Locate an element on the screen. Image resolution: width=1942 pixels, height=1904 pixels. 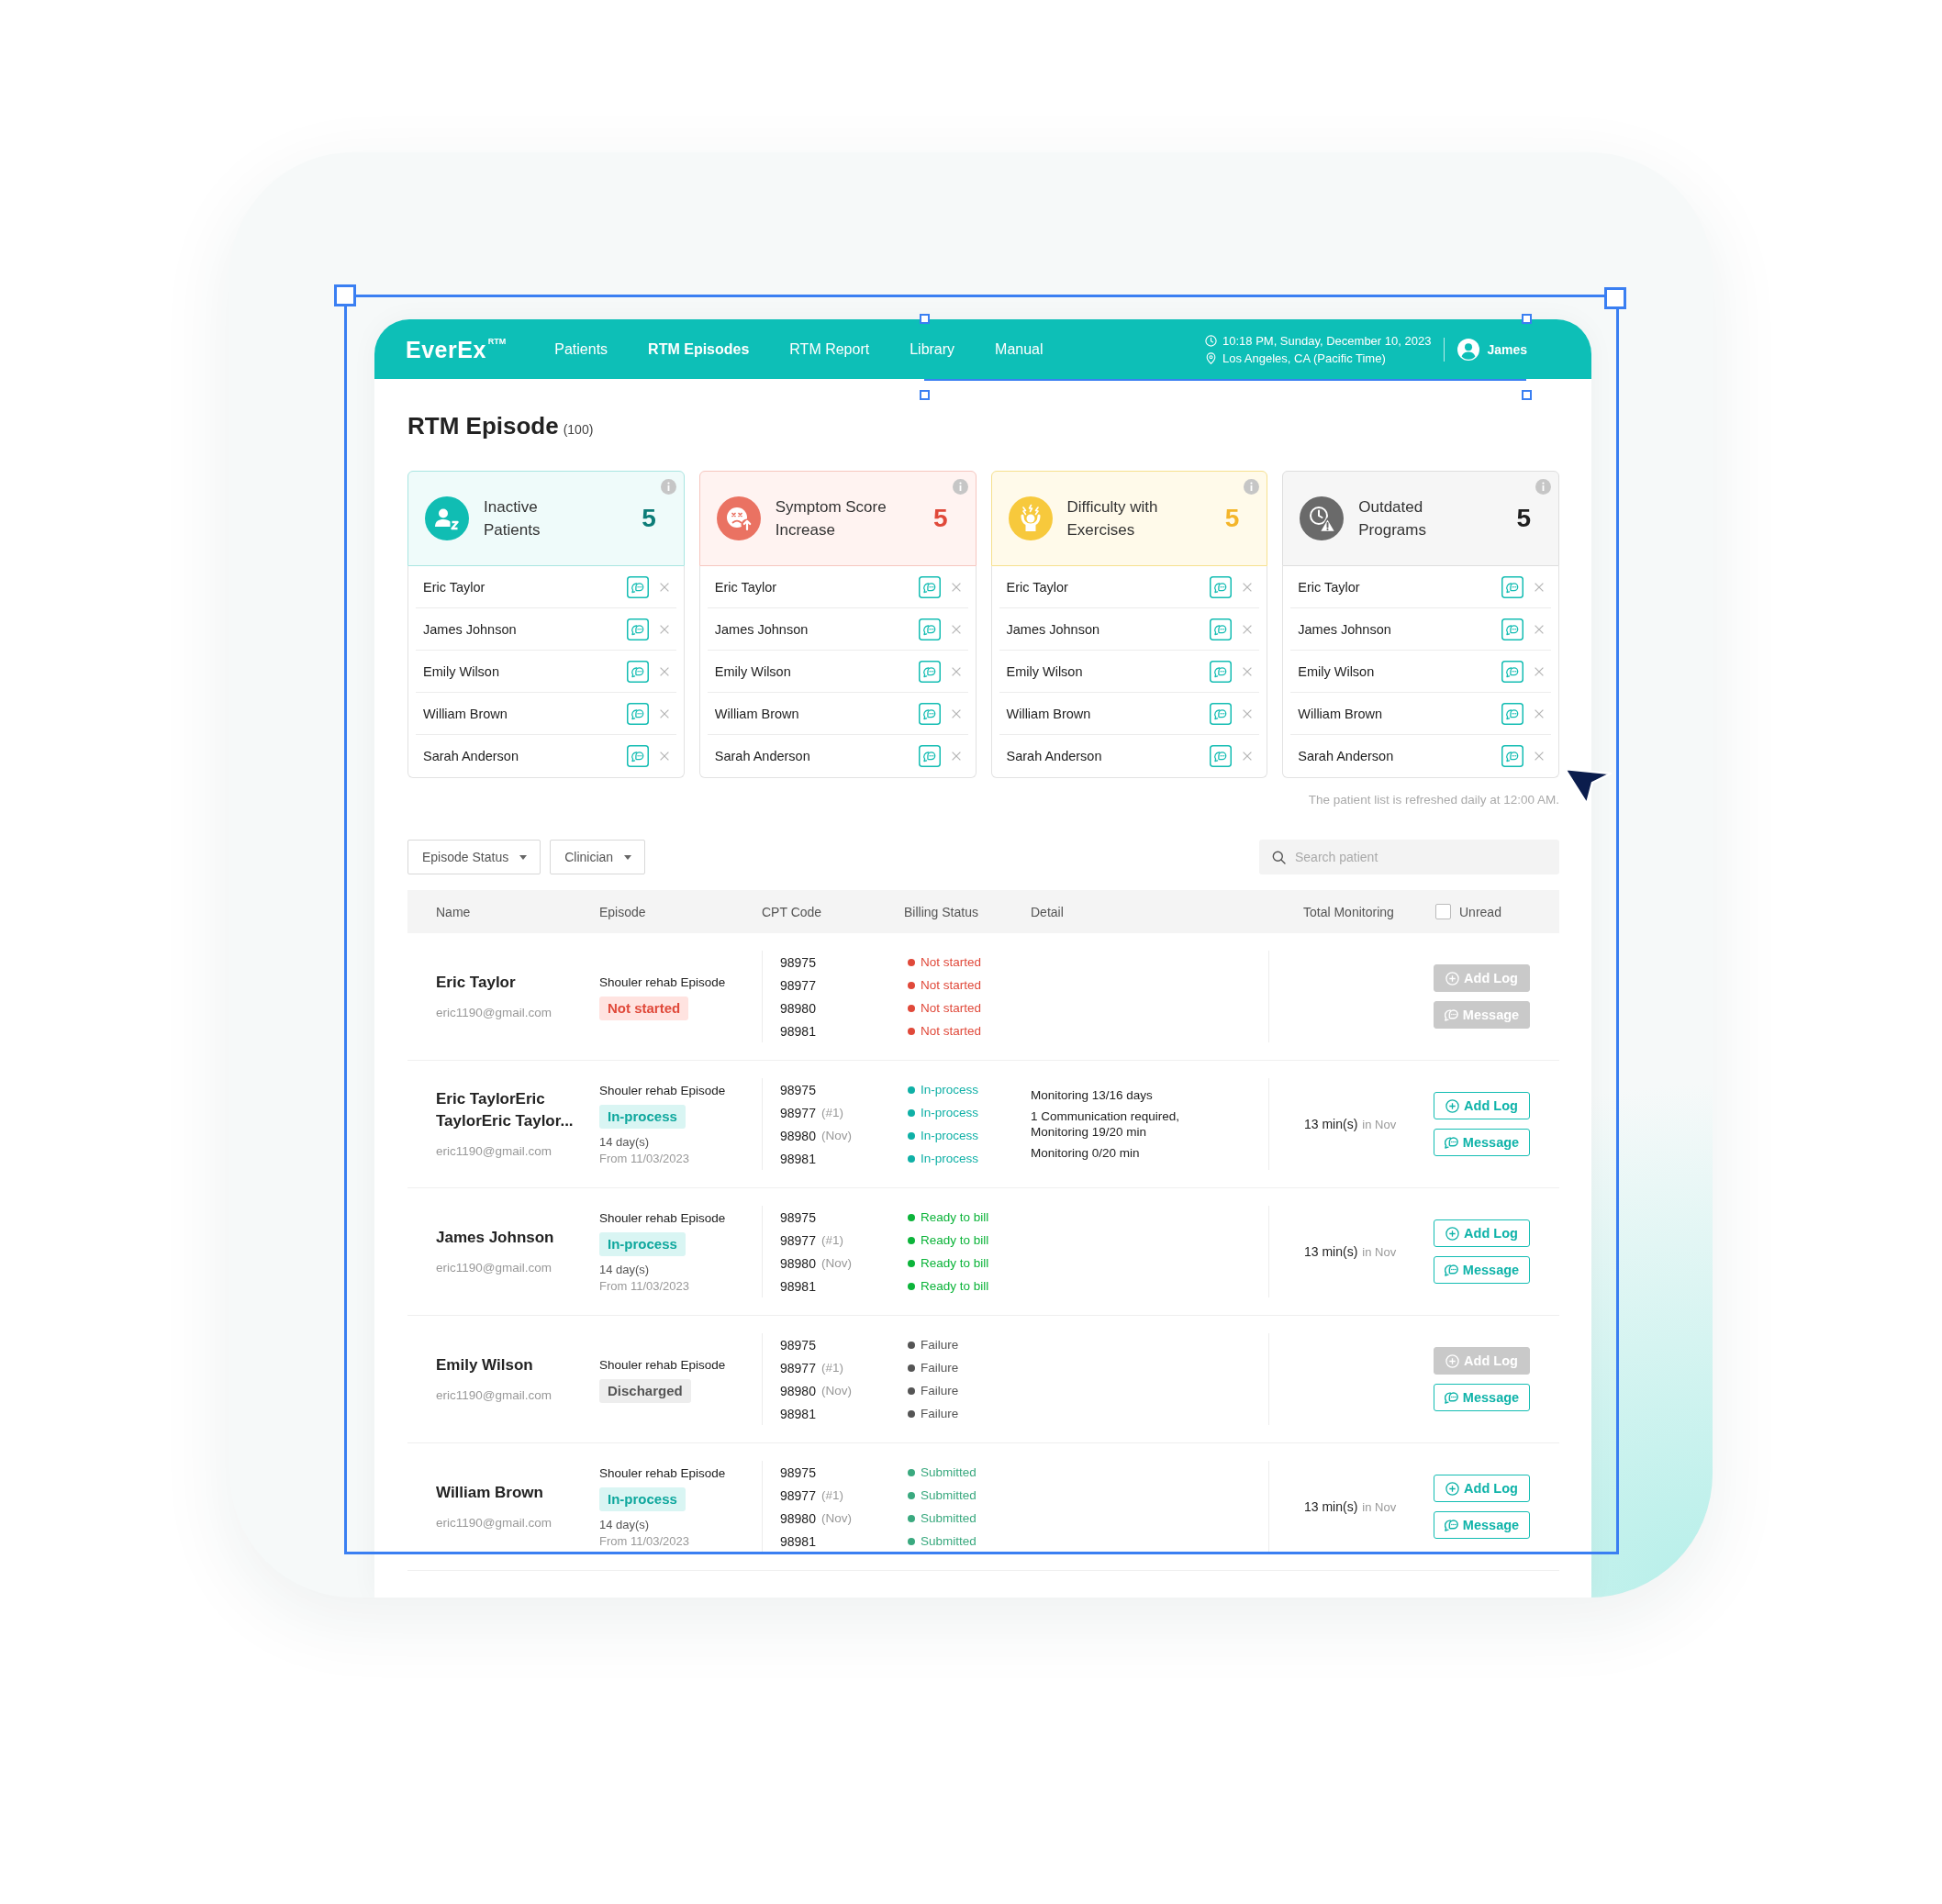
episode-status-tag: In-process is located at coordinates (642, 1498).